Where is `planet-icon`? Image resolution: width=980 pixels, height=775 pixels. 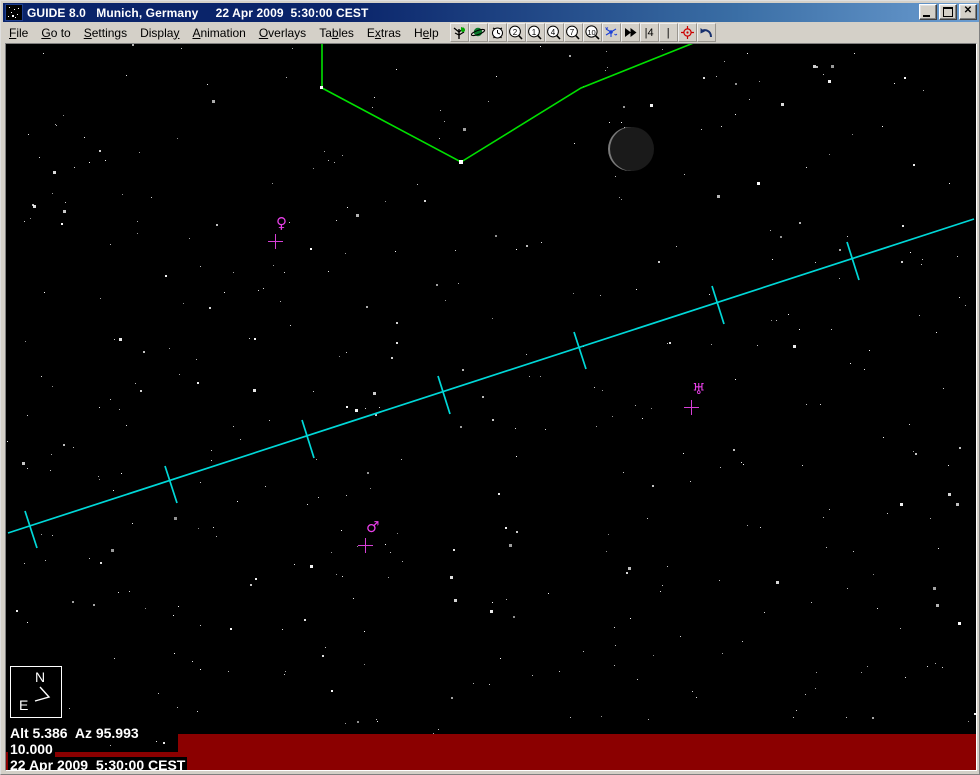 planet-icon is located at coordinates (478, 32).